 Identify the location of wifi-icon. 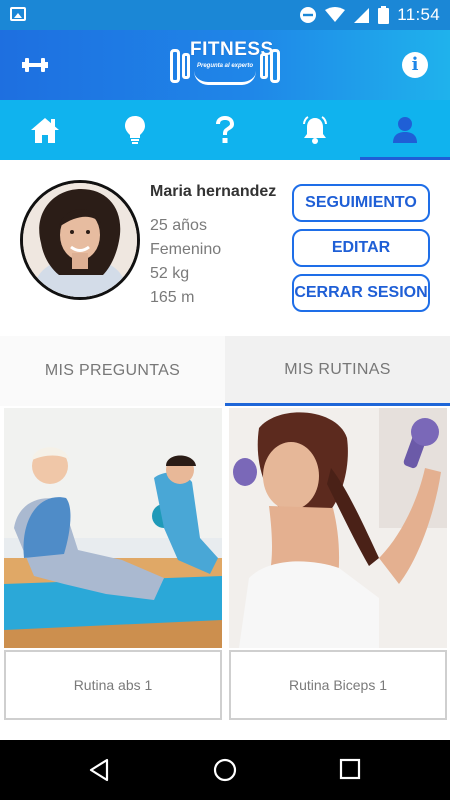
(335, 14).